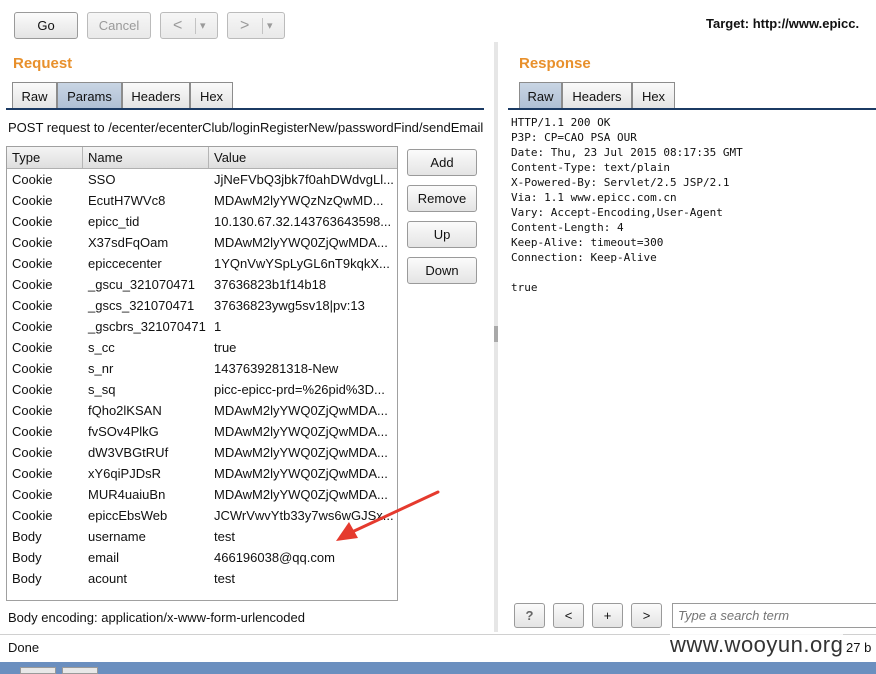  Describe the element at coordinates (202, 347) in the screenshot. I see `table-row: Cookie s_cc true` at that location.